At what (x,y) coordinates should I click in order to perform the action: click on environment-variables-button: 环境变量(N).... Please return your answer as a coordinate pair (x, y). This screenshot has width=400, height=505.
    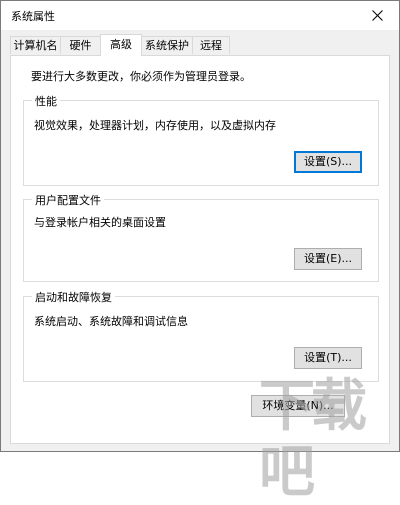
    Looking at the image, I should click on (298, 406).